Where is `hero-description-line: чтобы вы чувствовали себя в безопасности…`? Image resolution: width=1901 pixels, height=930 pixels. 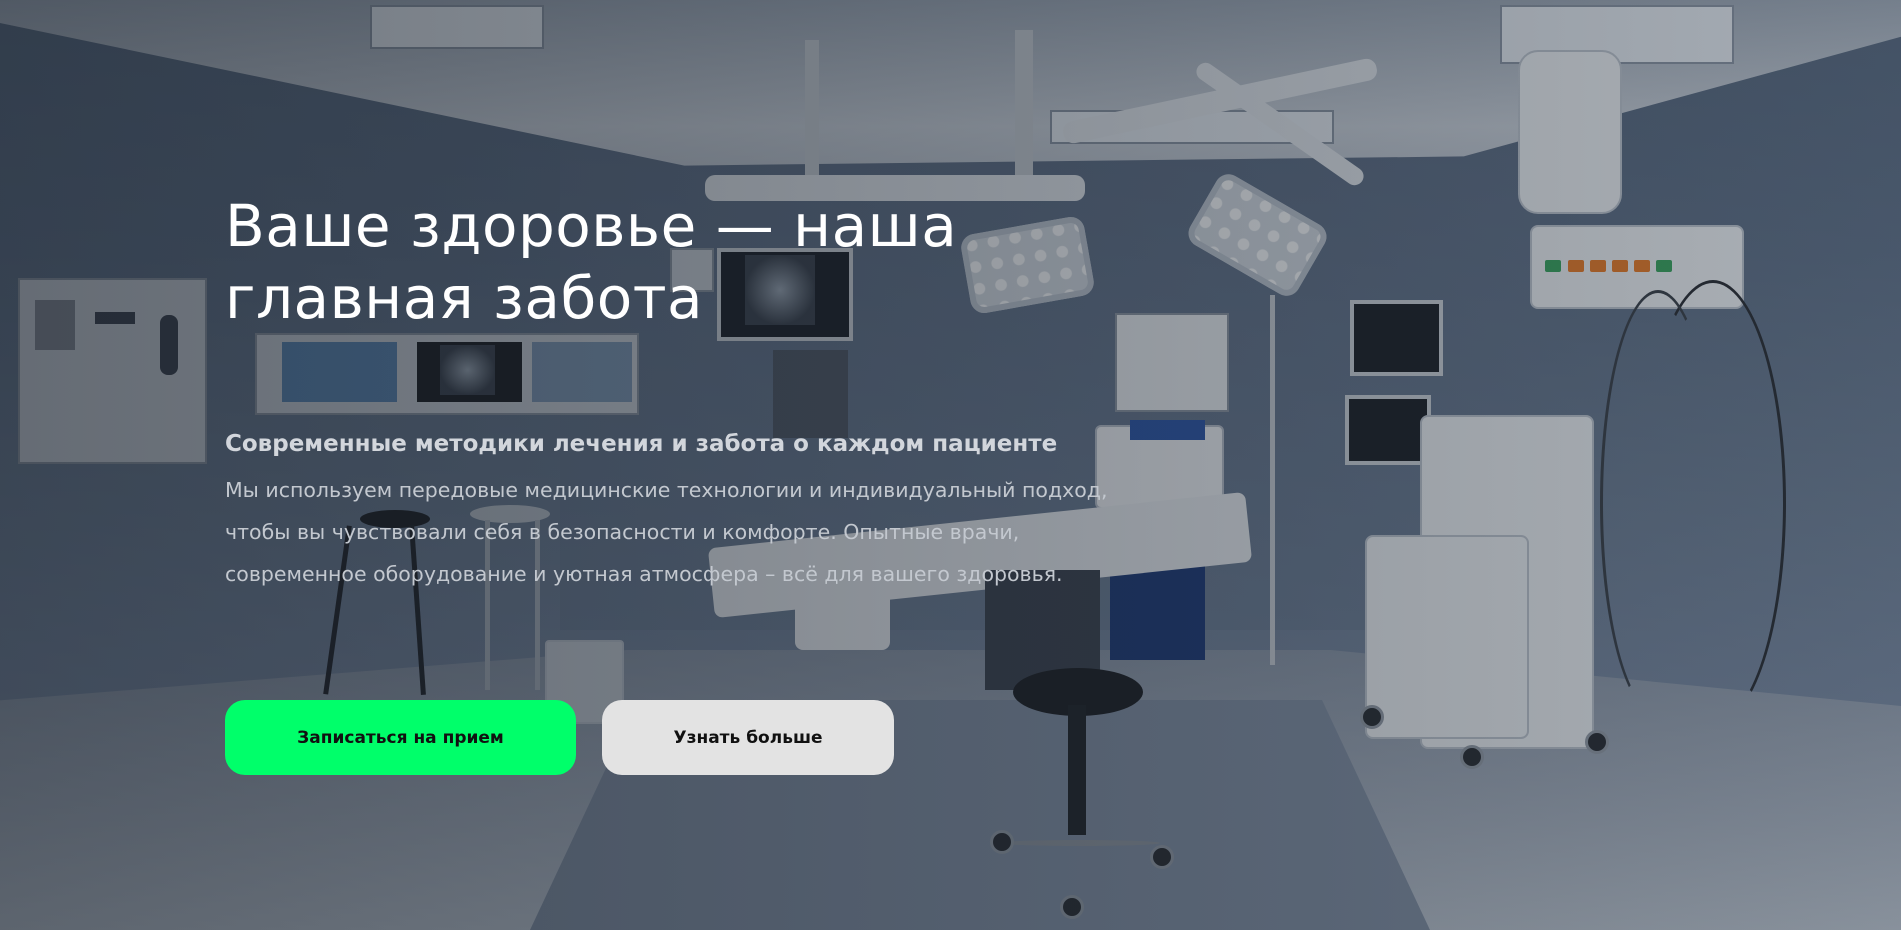
hero-description-line: чтобы вы чувствовали себя в безопасности… is located at coordinates (622, 532).